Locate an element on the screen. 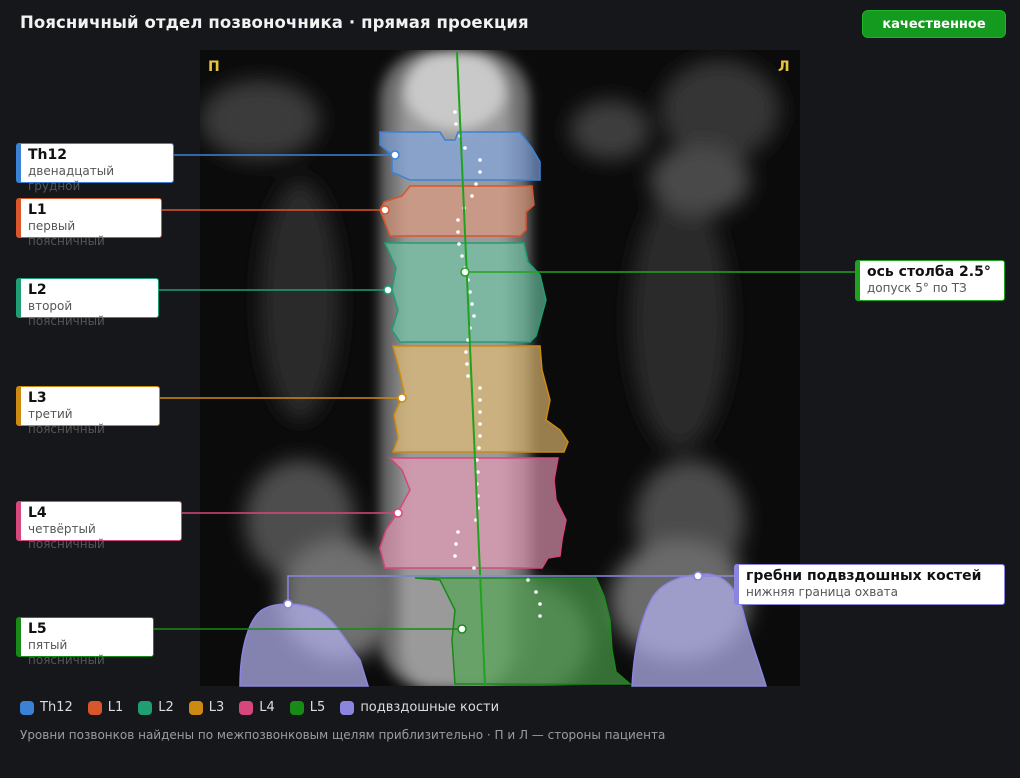 Image resolution: width=1020 pixels, height=778 pixels. legend-item-l1: L1 is located at coordinates (105, 707).